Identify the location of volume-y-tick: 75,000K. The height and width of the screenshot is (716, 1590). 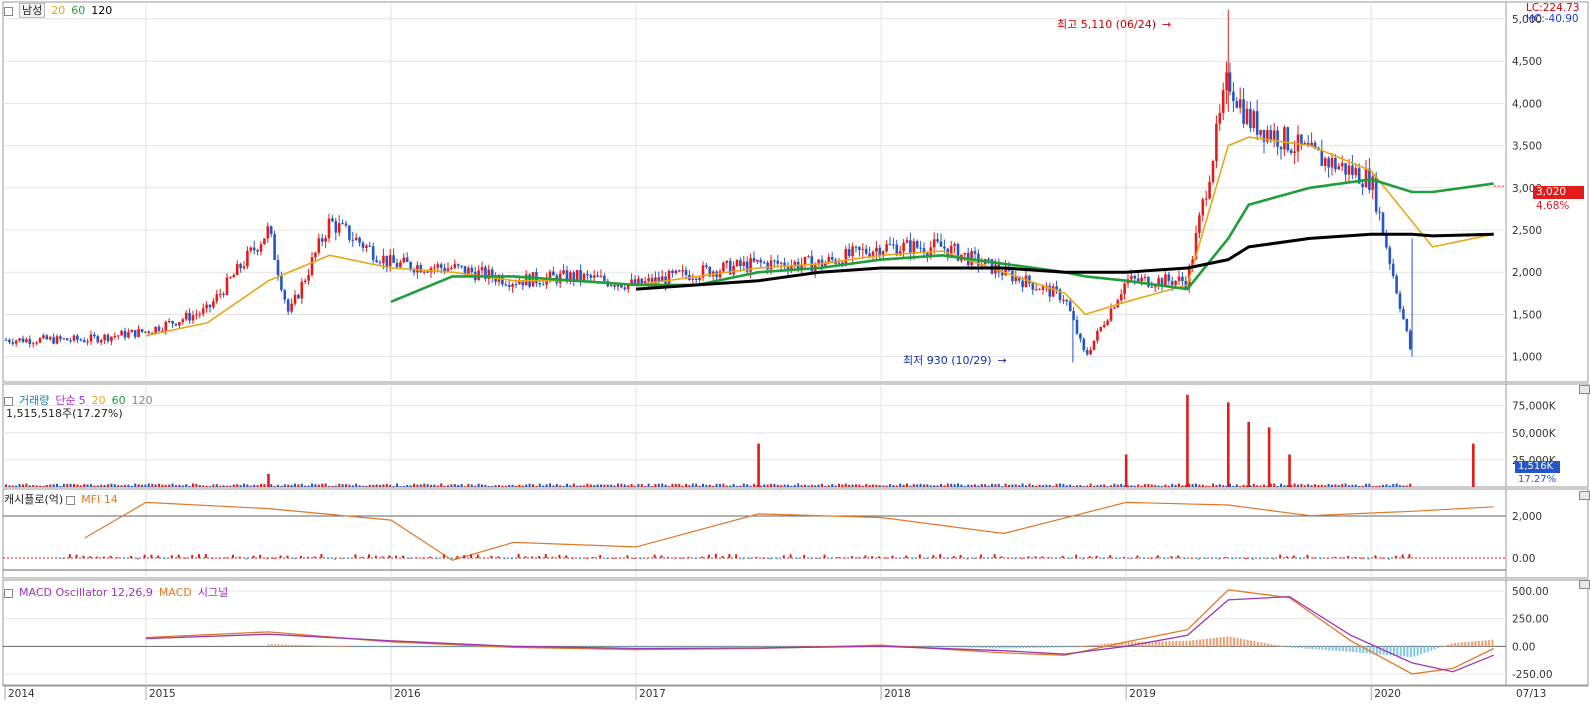
(1534, 407).